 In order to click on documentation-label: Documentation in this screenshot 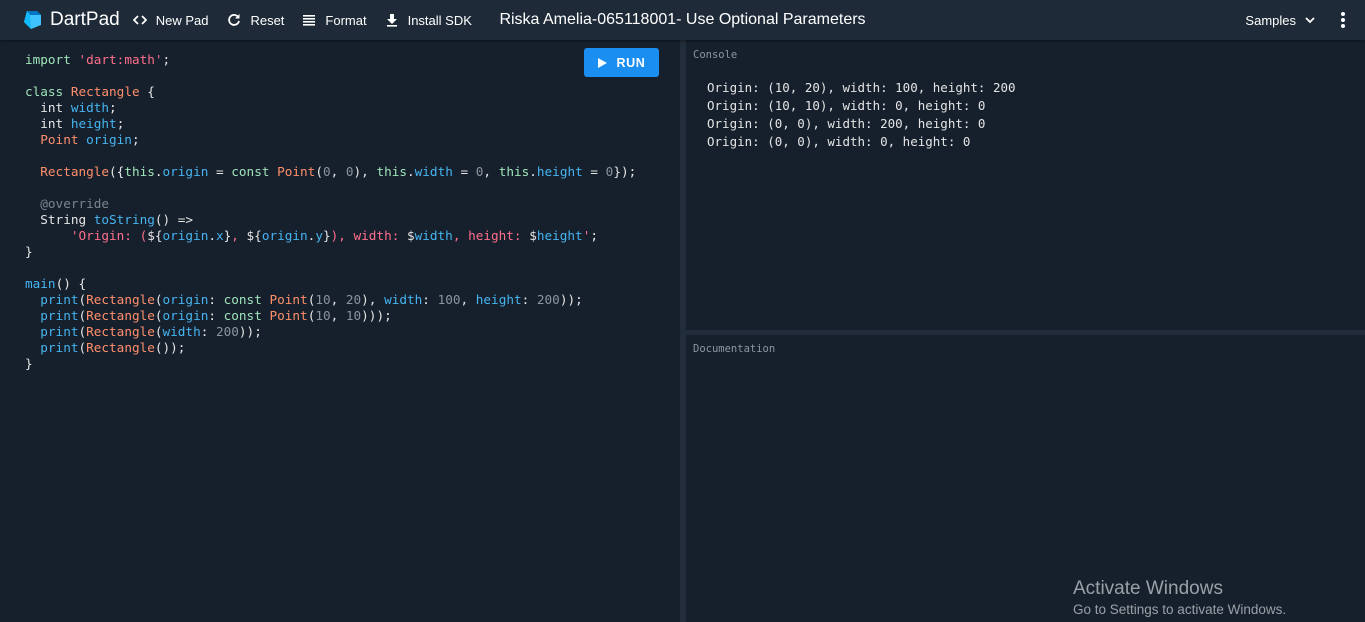, I will do `click(734, 349)`.